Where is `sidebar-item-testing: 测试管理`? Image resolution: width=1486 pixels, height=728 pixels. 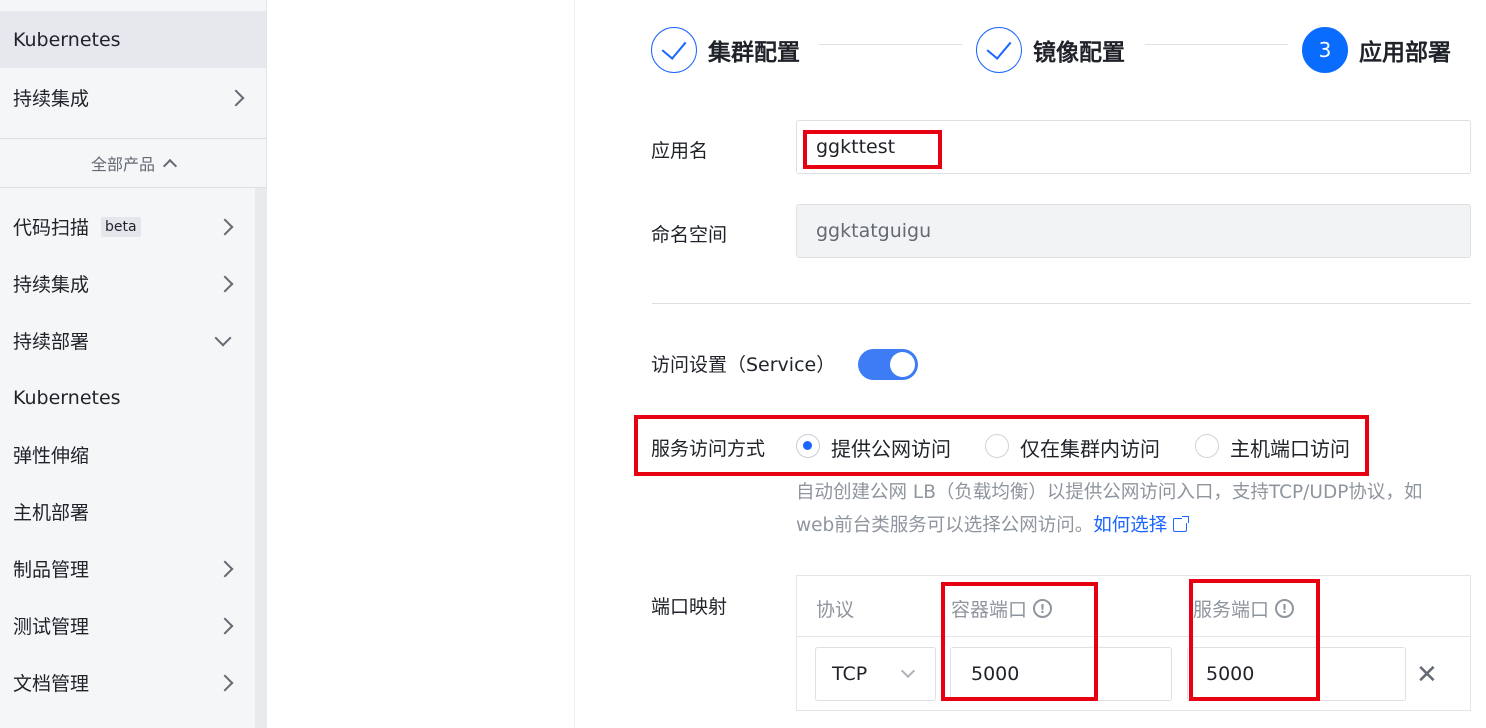
sidebar-item-testing: 测试管理 is located at coordinates (127, 625).